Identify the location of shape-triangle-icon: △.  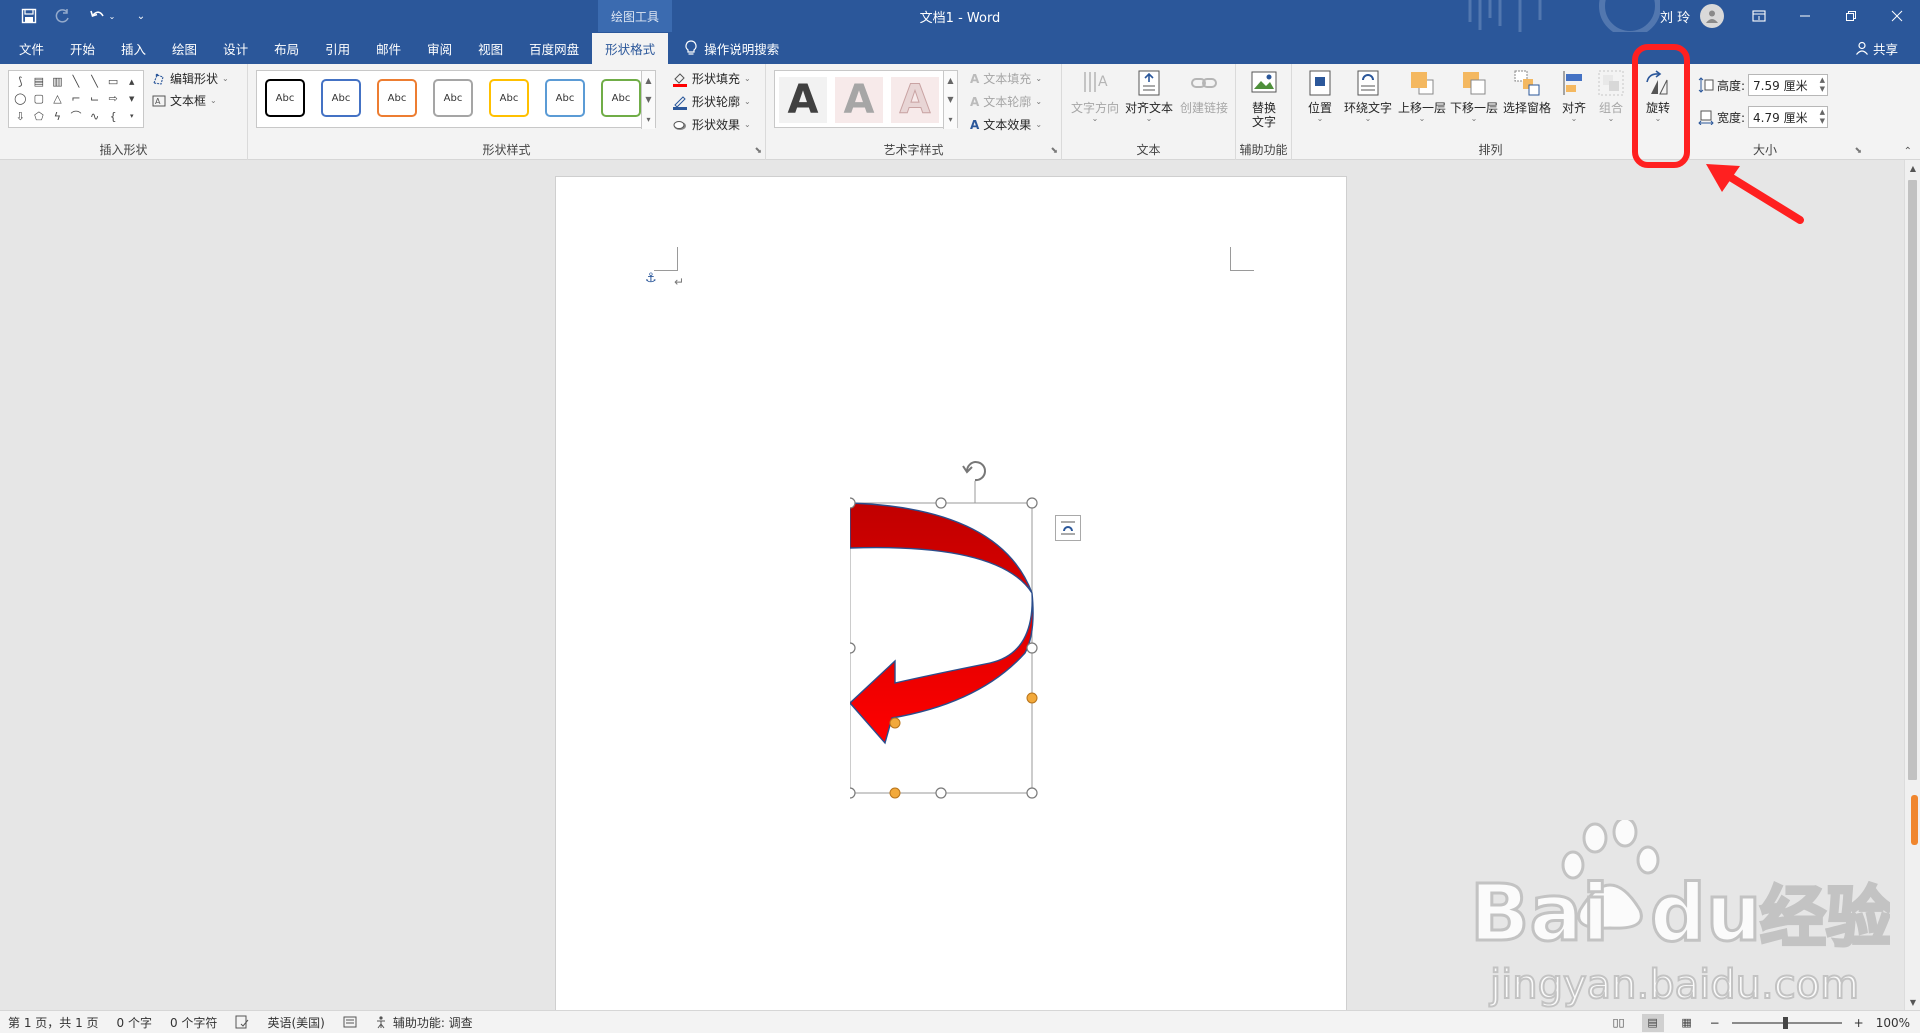
(57, 98).